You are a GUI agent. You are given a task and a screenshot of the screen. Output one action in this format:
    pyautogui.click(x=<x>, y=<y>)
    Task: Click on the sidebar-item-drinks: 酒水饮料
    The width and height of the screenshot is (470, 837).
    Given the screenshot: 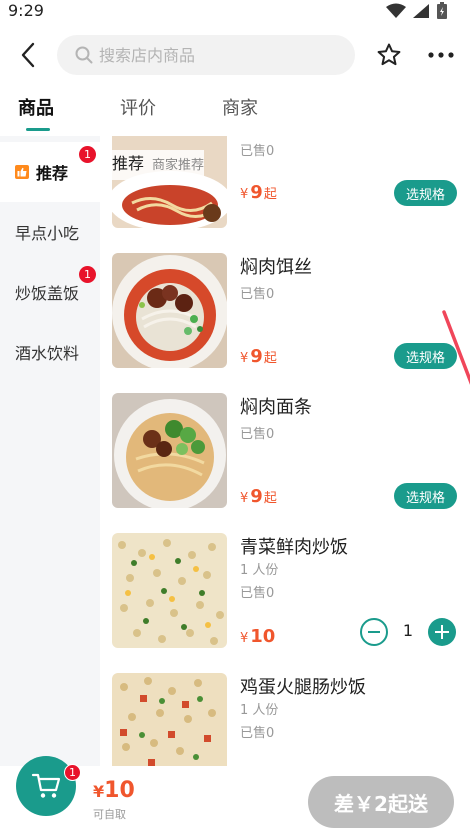 What is the action you would take?
    pyautogui.click(x=50, y=352)
    